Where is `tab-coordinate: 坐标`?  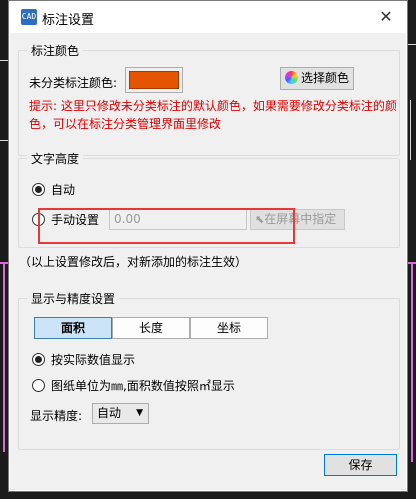 tab-coordinate: 坐标 is located at coordinates (229, 328).